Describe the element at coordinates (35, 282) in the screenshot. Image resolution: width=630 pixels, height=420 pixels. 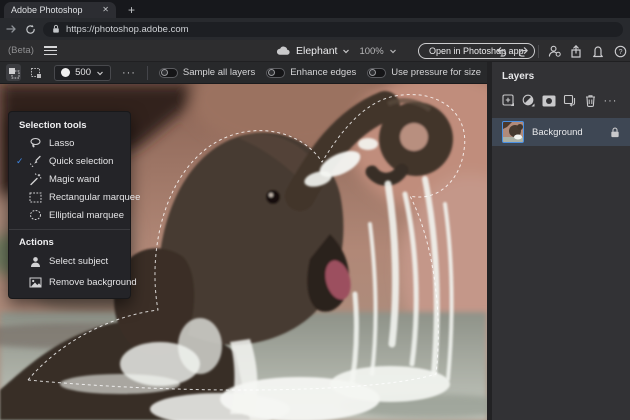
I see `remove-background-icon` at that location.